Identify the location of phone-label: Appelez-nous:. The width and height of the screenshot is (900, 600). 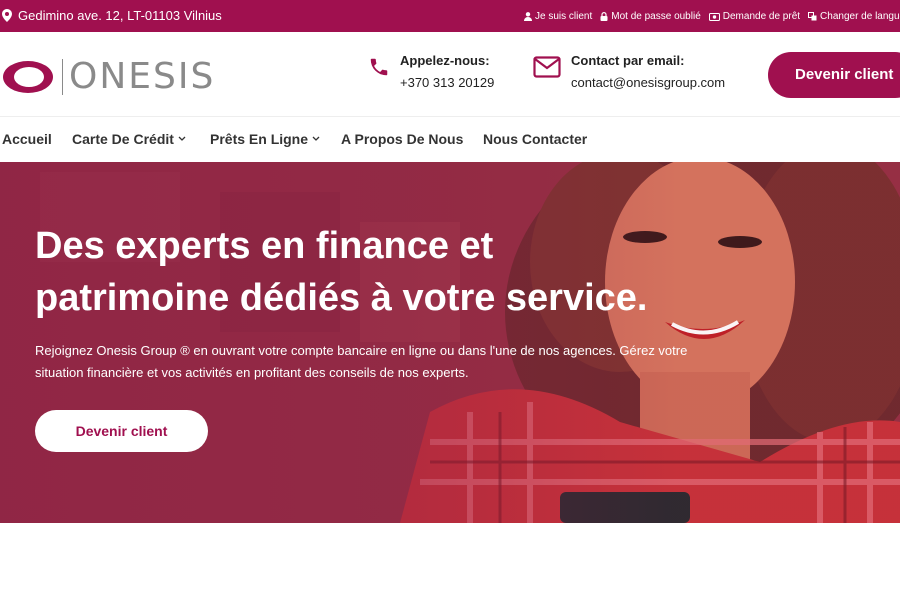
(445, 60).